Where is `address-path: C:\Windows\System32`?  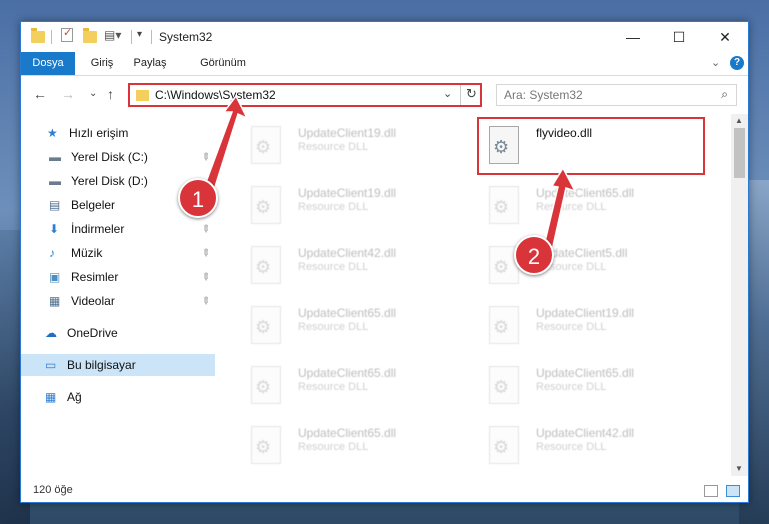
address-path: C:\Windows\System32 is located at coordinates (215, 95).